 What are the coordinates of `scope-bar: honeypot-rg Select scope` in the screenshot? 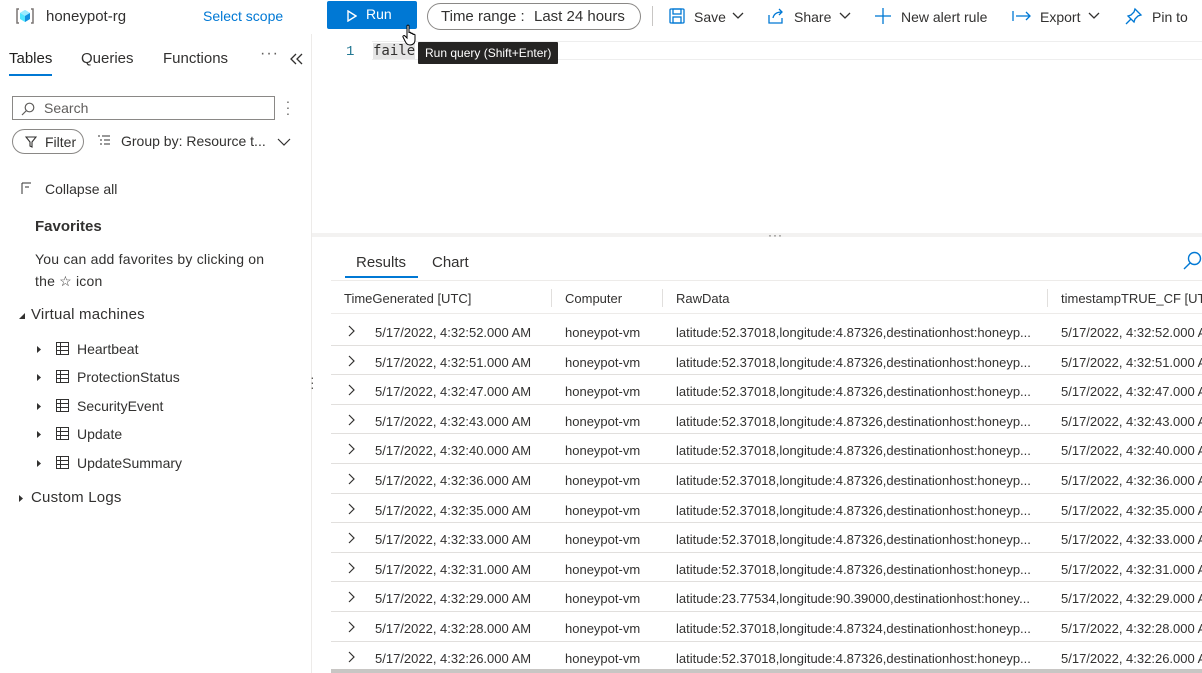 It's located at (155, 17).